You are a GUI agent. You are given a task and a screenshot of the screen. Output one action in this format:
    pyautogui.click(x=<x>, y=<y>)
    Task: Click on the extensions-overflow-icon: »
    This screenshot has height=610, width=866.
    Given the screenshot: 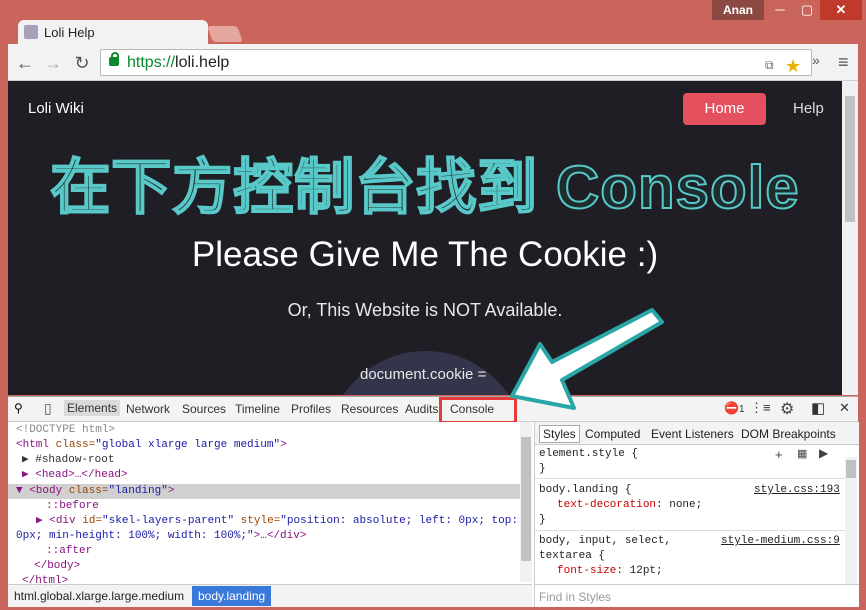 What is the action you would take?
    pyautogui.click(x=816, y=60)
    